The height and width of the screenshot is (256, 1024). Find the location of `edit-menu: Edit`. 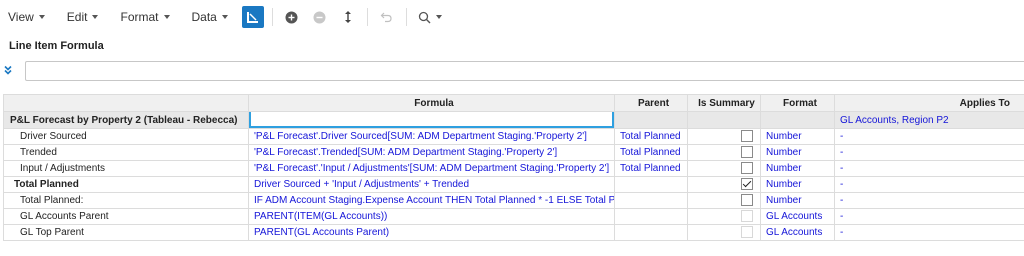

edit-menu: Edit is located at coordinates (83, 17).